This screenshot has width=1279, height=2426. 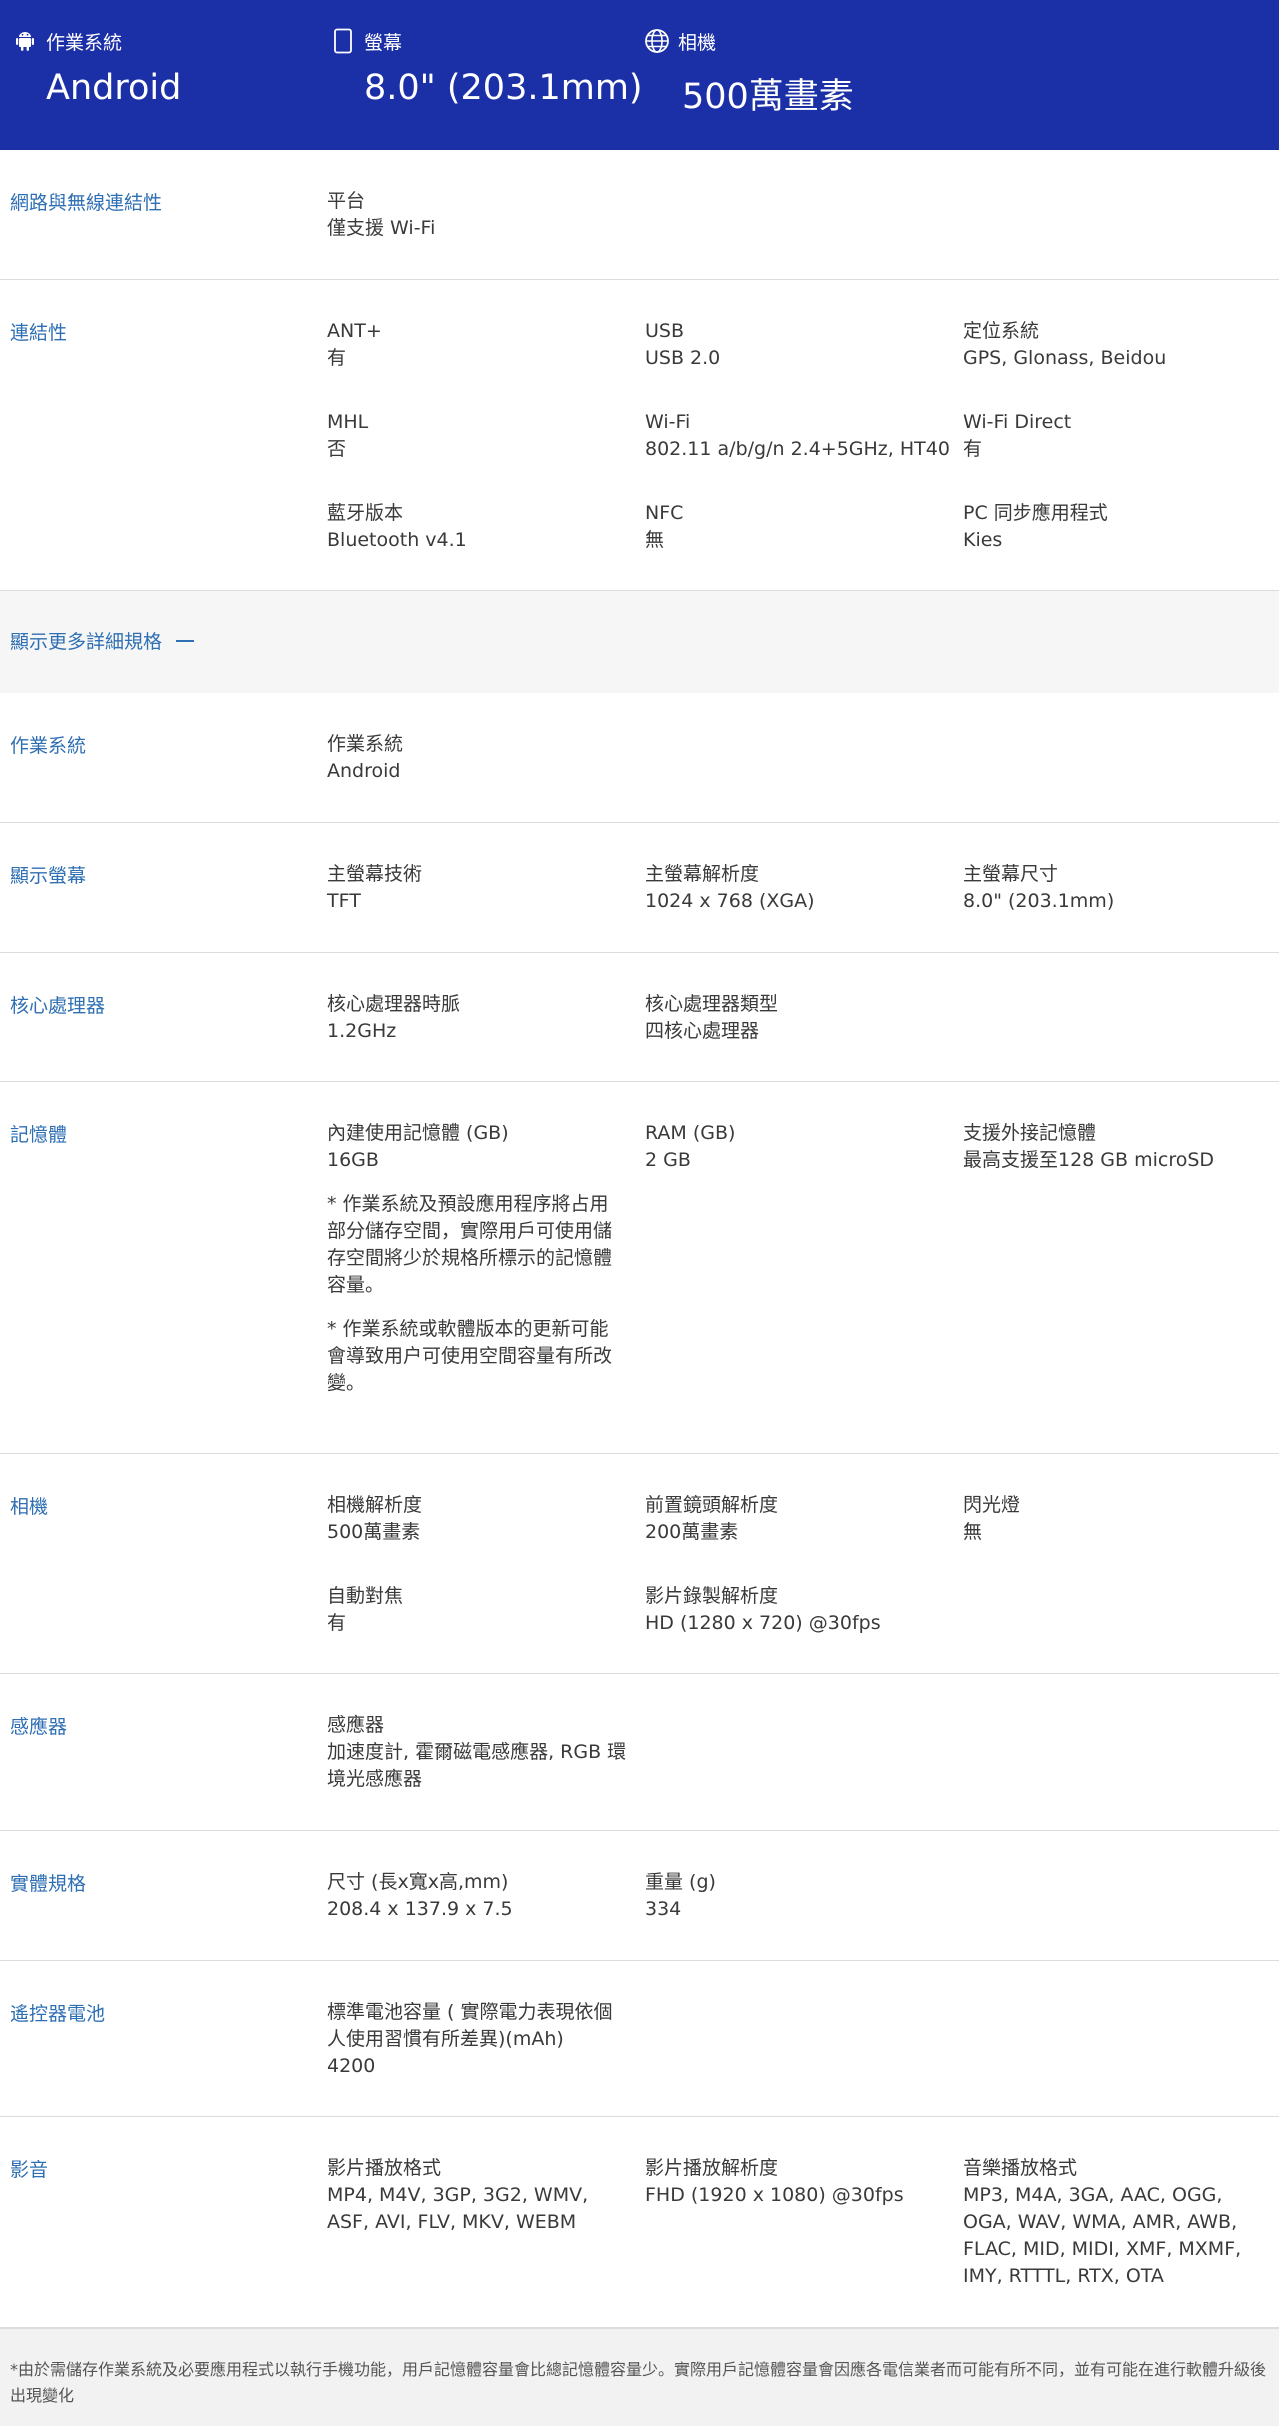 What do you see at coordinates (477, 1752) in the screenshot?
I see `spec-sensors: 感應器 加速度計, 霍爾磁電感應器, RGB 環境光感應器` at bounding box center [477, 1752].